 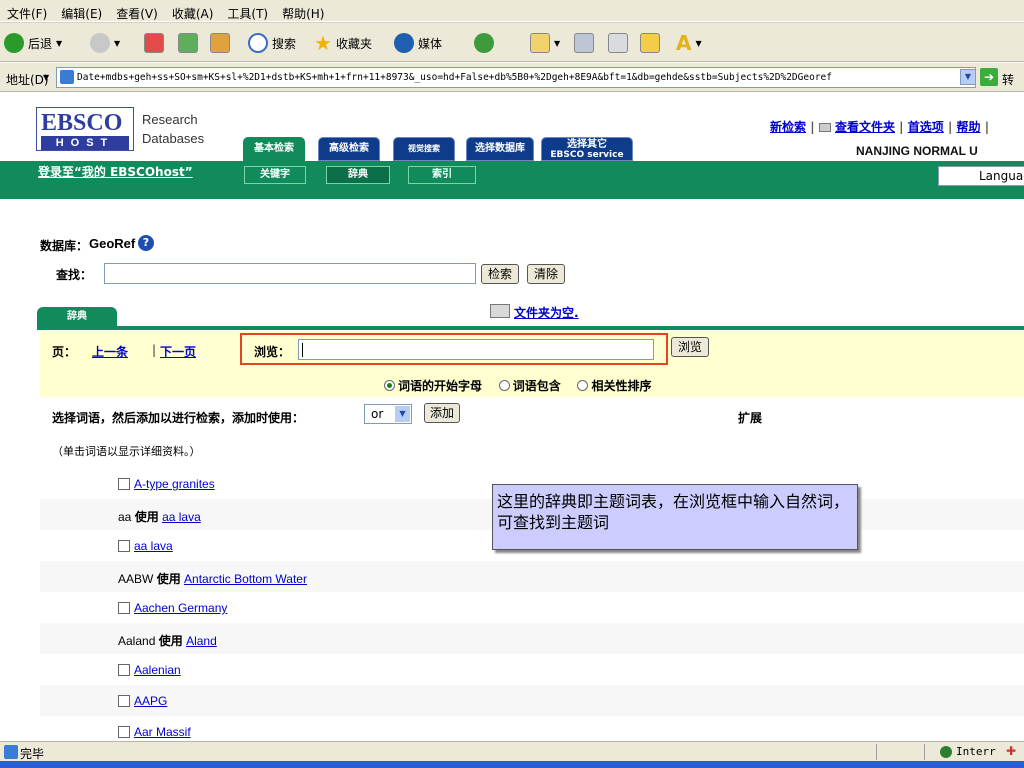 What do you see at coordinates (100, 43) in the screenshot?
I see `forward-arrow-icon` at bounding box center [100, 43].